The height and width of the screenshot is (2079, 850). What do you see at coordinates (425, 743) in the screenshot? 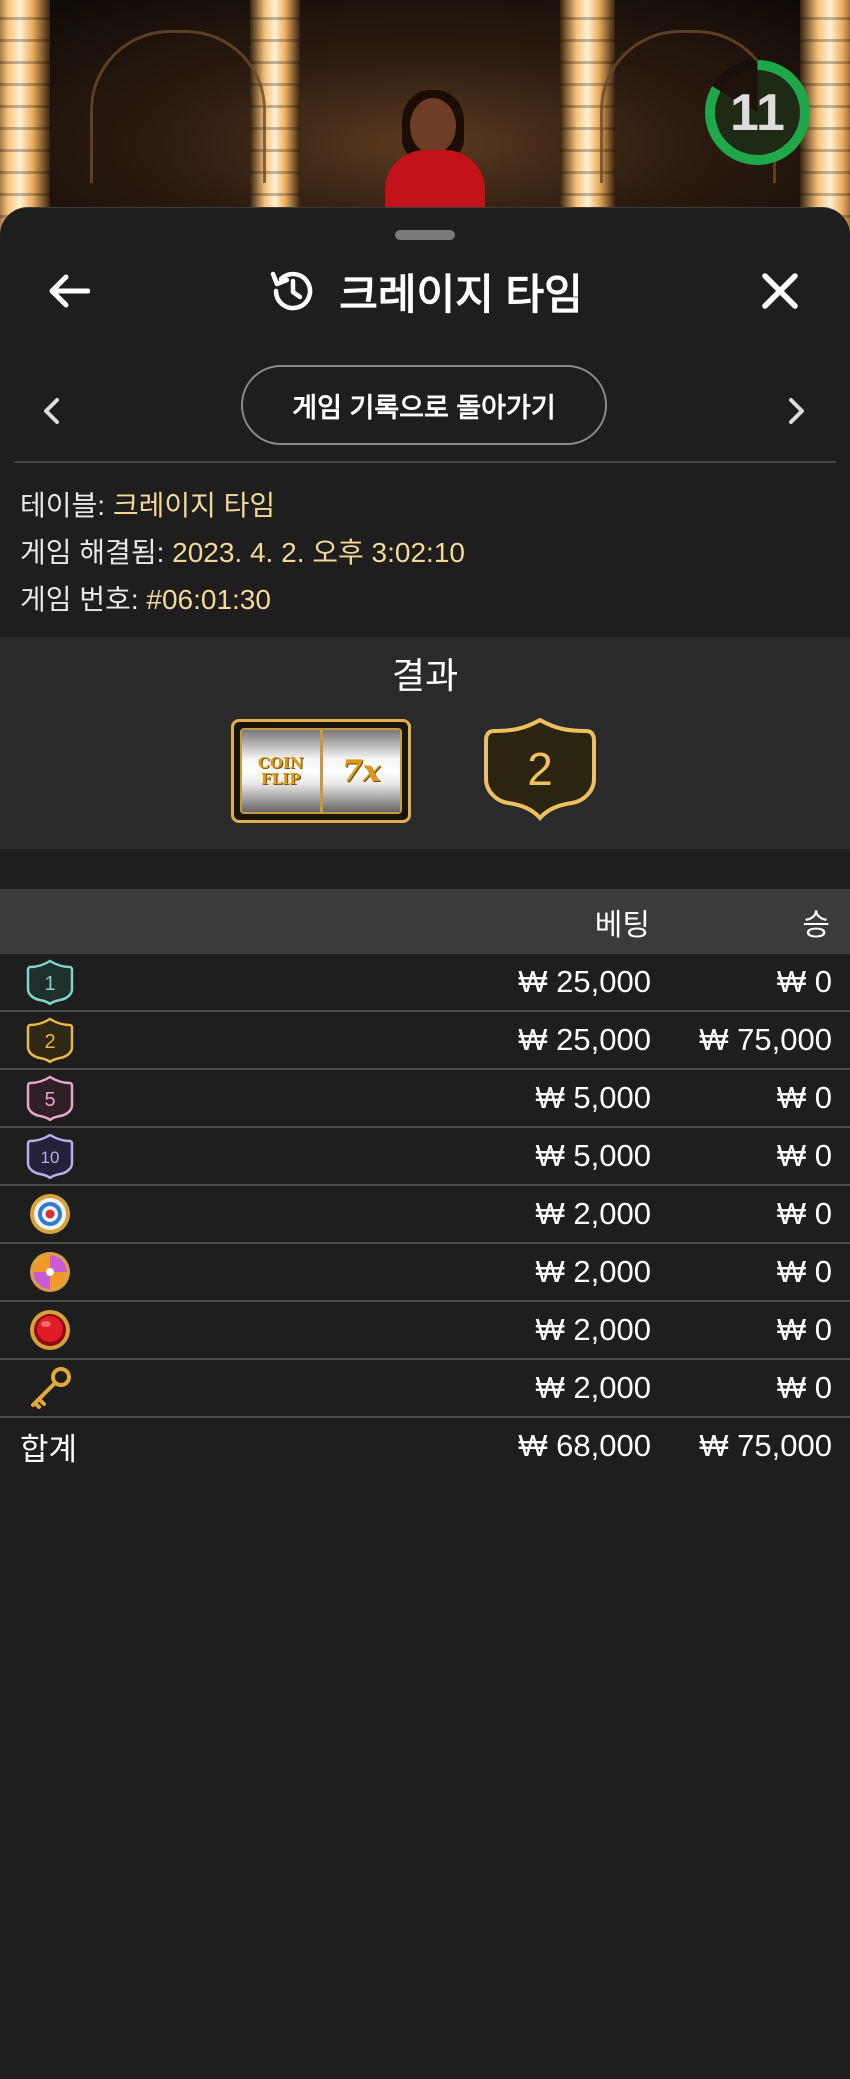
I see `result-section: 결과 COIN FLIP 7x 2` at bounding box center [425, 743].